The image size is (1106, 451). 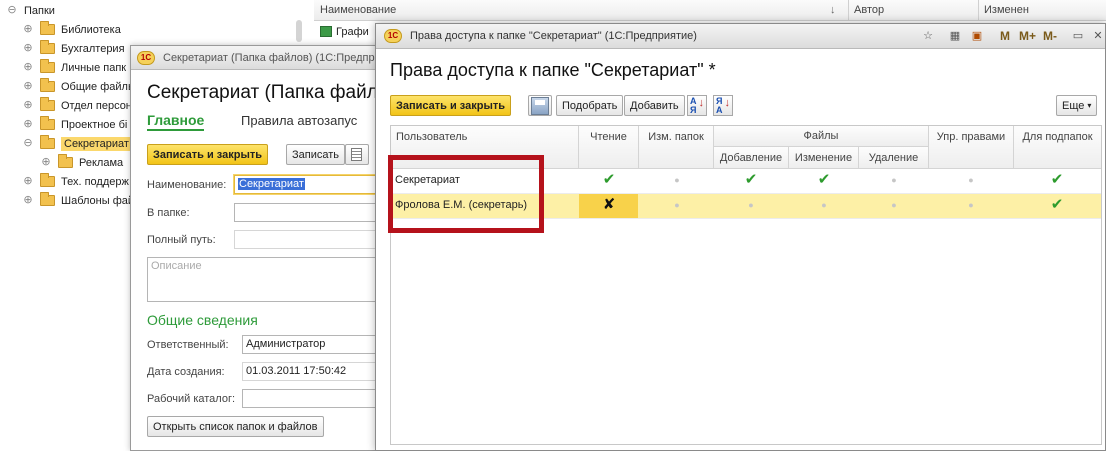 I want to click on tree-scrollbar, so click(x=299, y=31).